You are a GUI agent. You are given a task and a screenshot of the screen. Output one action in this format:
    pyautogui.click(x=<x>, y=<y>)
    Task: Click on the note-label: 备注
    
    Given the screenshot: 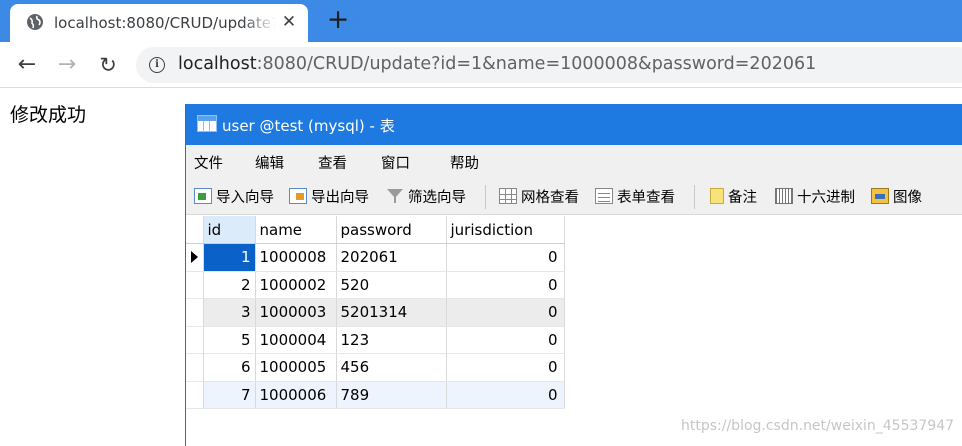 What is the action you would take?
    pyautogui.click(x=742, y=197)
    